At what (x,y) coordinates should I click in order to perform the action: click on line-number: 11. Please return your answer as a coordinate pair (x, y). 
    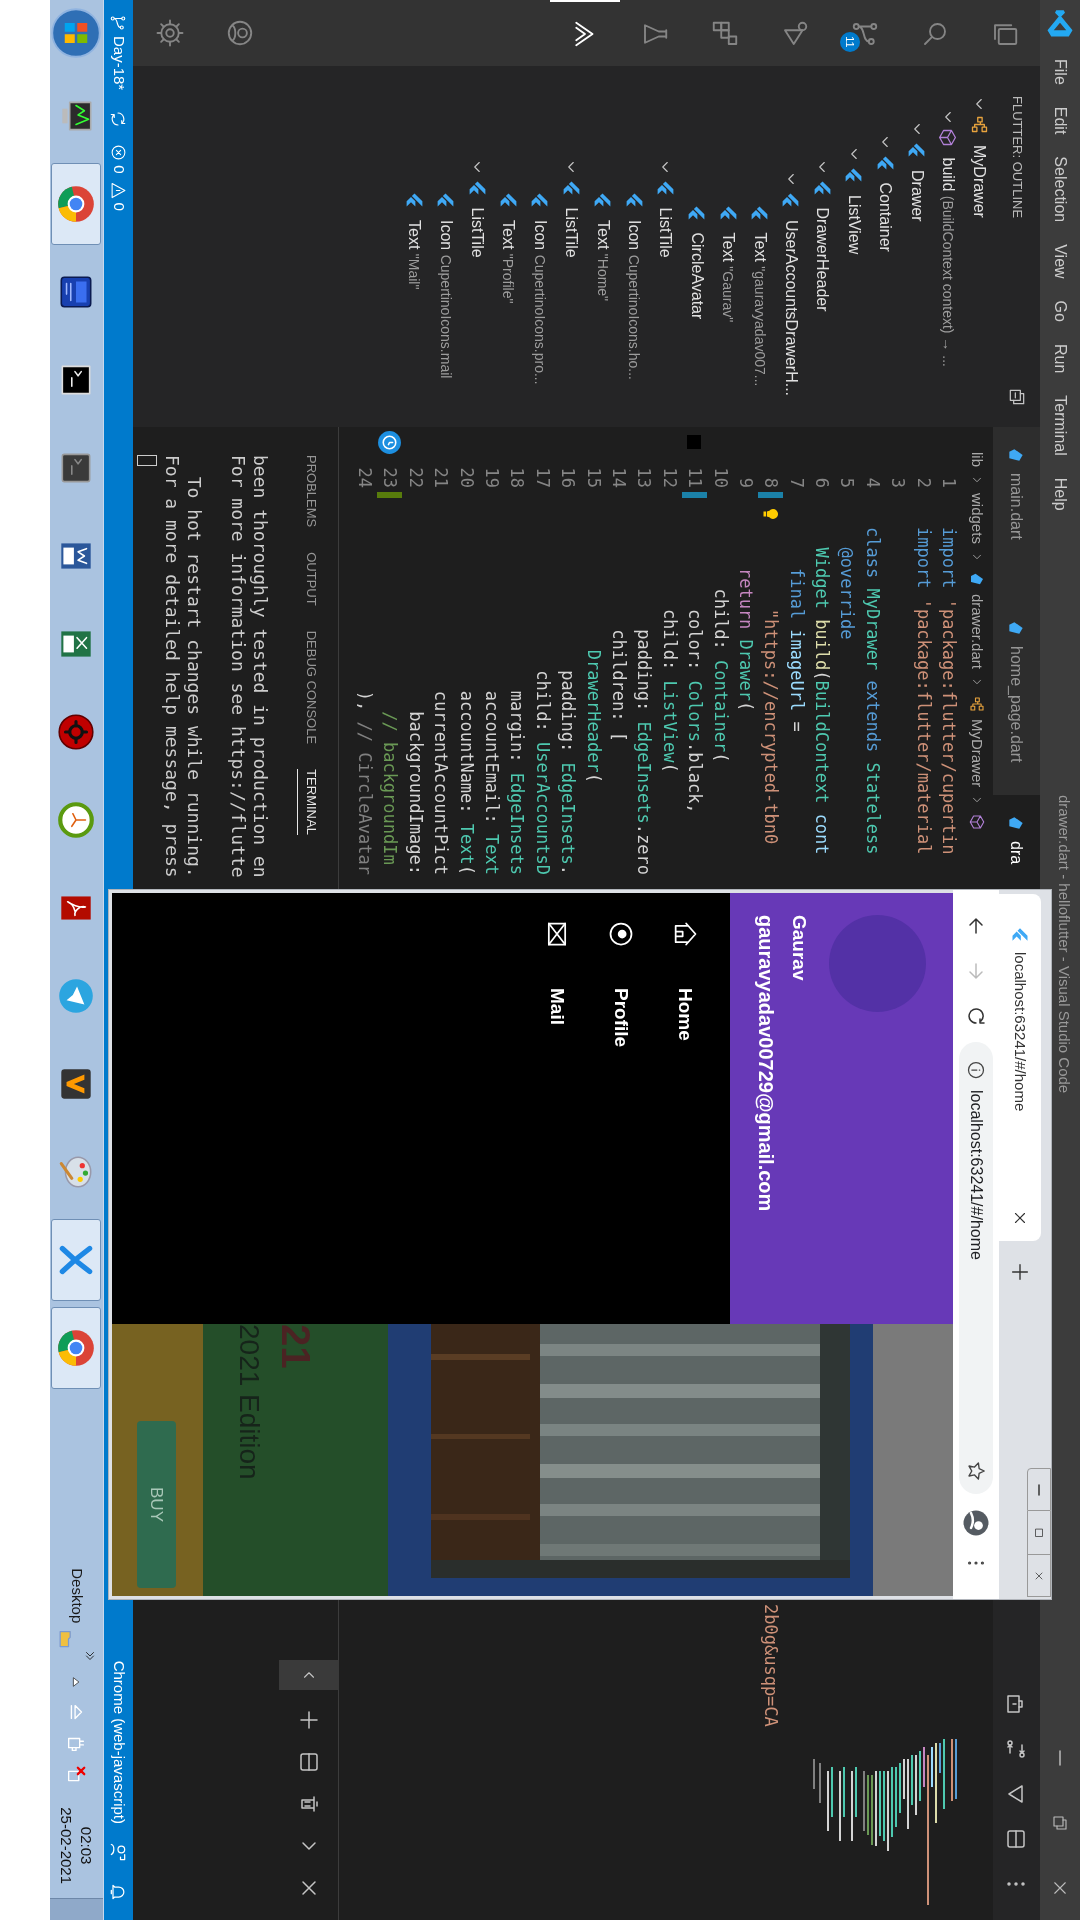
    Looking at the image, I should click on (695, 477).